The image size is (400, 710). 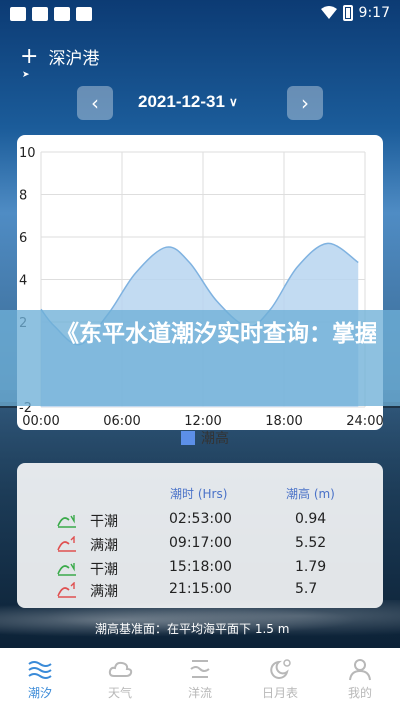 I want to click on column-header-time: 潮时 (Hrs), so click(x=199, y=494).